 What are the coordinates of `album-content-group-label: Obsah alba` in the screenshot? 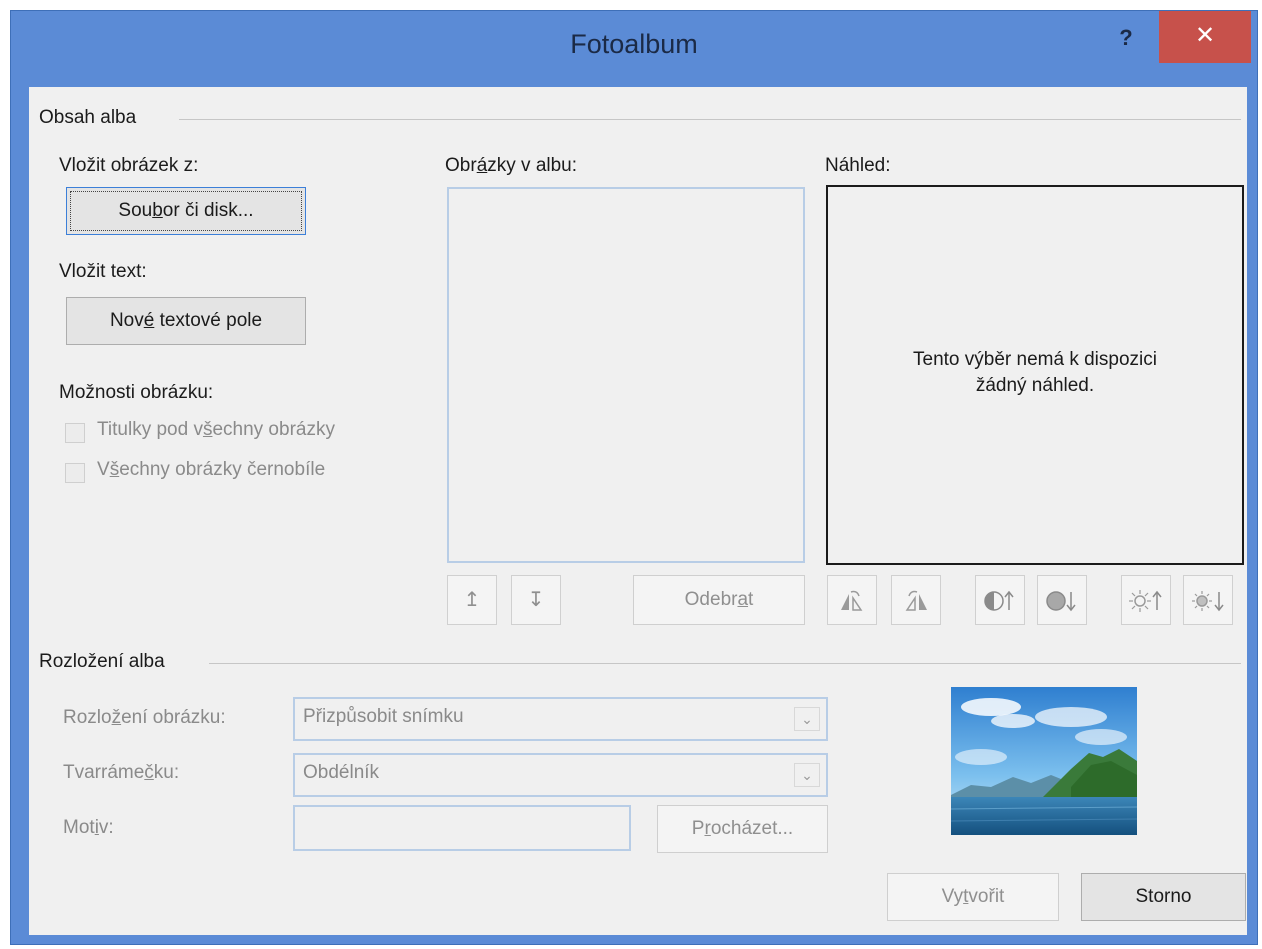 It's located at (88, 117).